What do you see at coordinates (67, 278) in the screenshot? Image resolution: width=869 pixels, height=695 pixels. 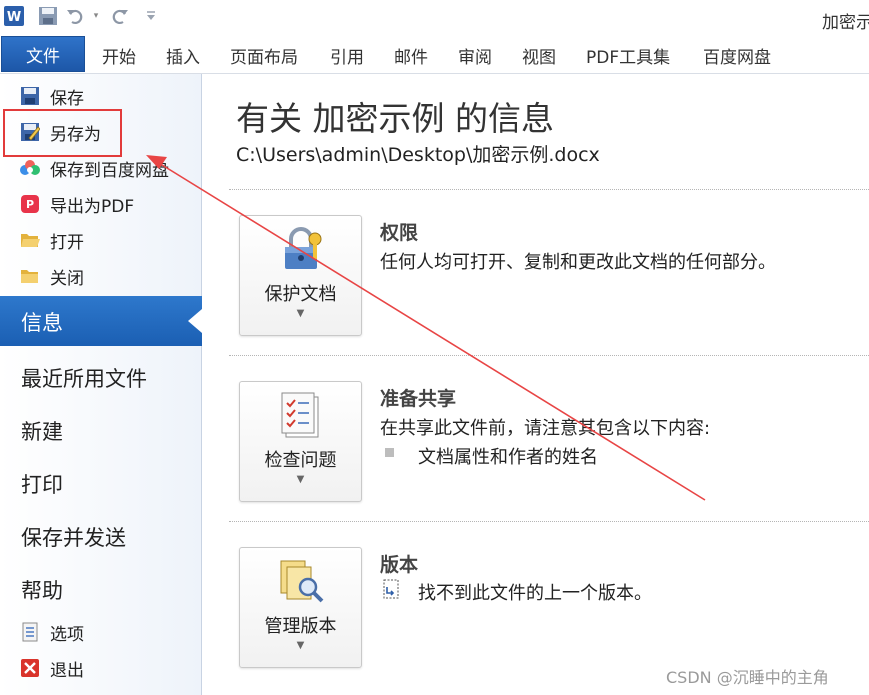 I see `cmd-close-label: 关闭` at bounding box center [67, 278].